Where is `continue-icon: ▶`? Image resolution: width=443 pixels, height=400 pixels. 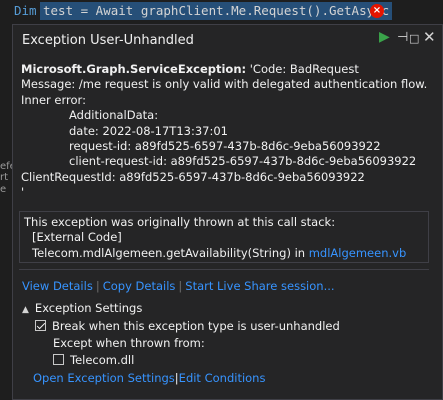 continue-icon: ▶ is located at coordinates (384, 37).